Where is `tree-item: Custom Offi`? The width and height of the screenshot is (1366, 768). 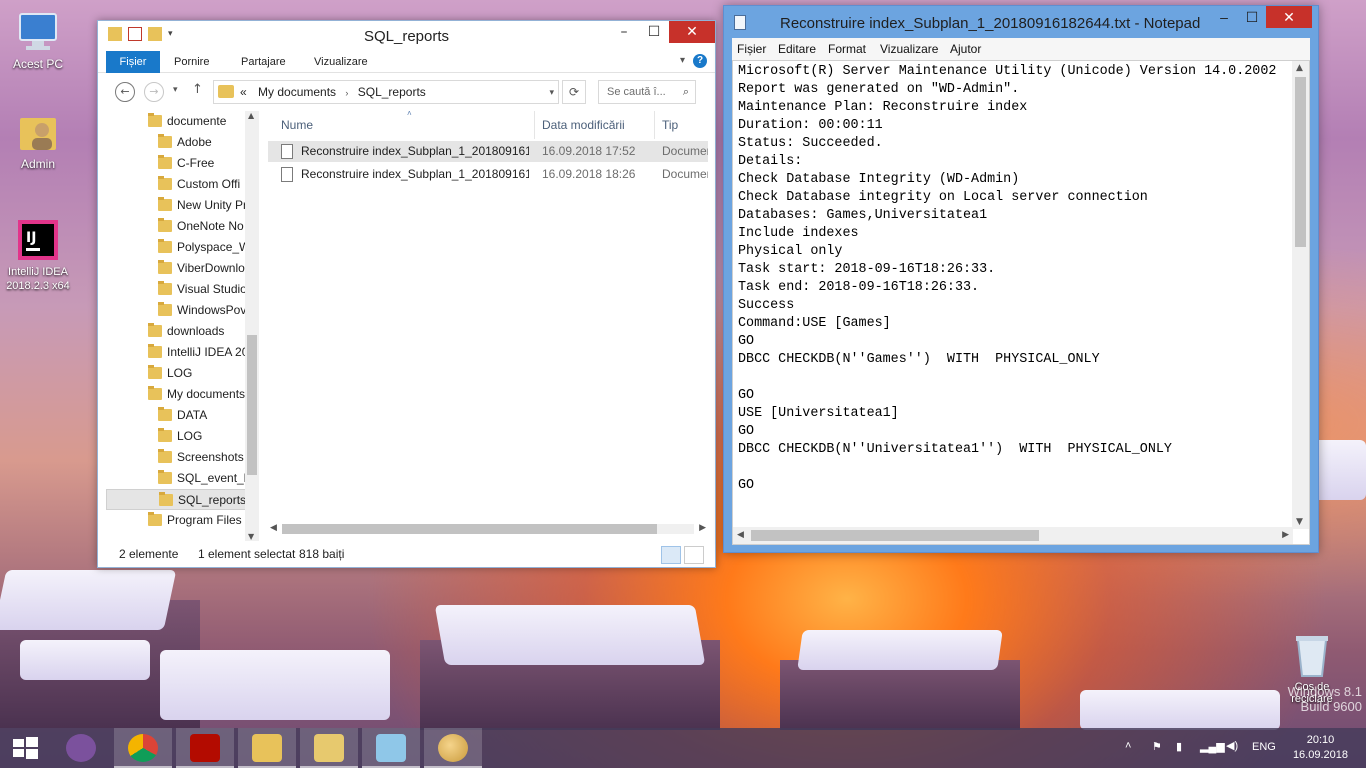
tree-item: Custom Offi is located at coordinates (182, 184).